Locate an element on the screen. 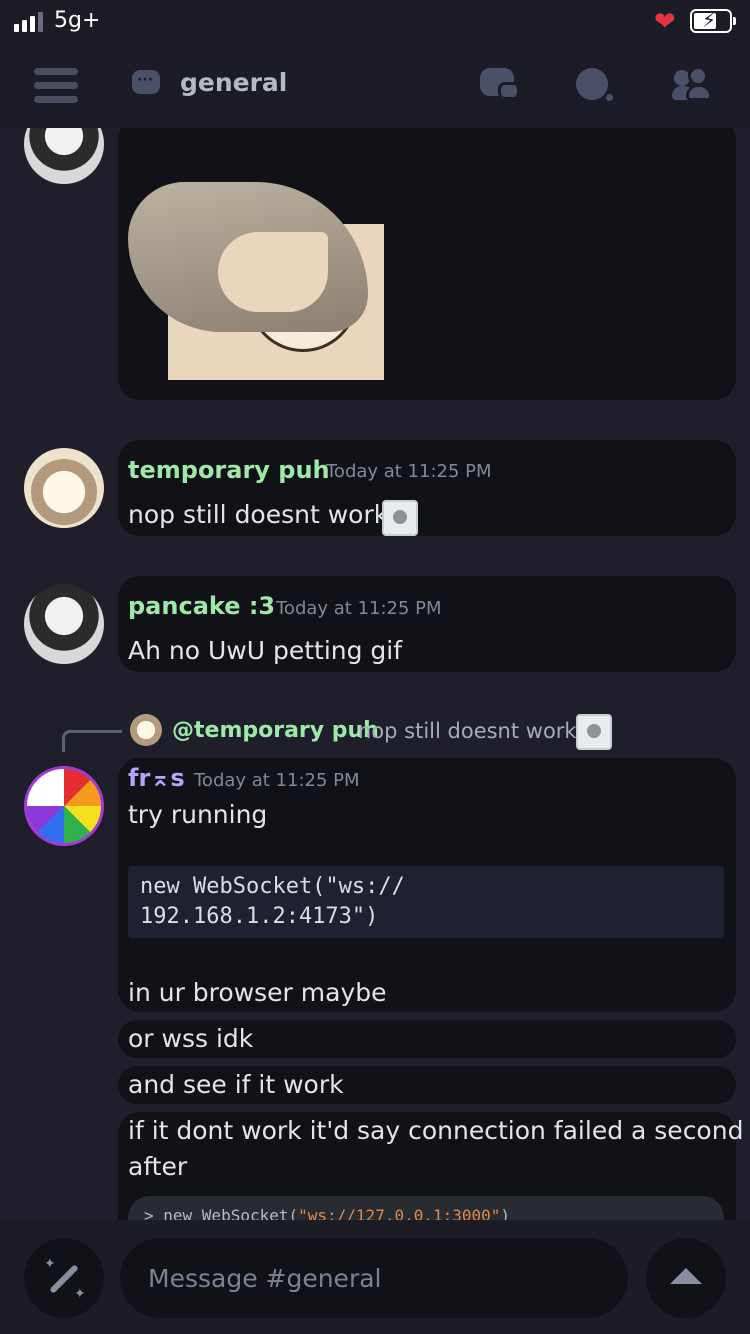 This screenshot has width=750, height=1334. status-bar: 5g+ ❤ ⚡ is located at coordinates (375, 22).